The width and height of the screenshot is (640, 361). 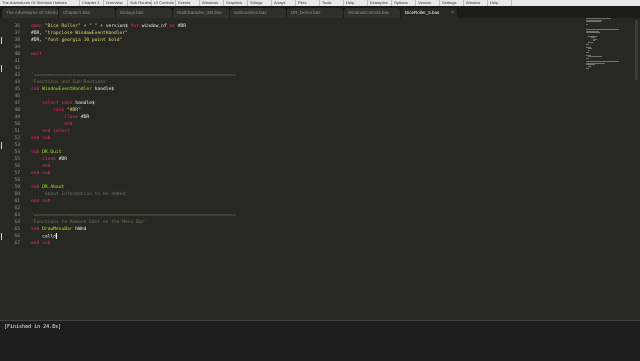 I want to click on vertical-scrollbar, so click(x=636, y=50).